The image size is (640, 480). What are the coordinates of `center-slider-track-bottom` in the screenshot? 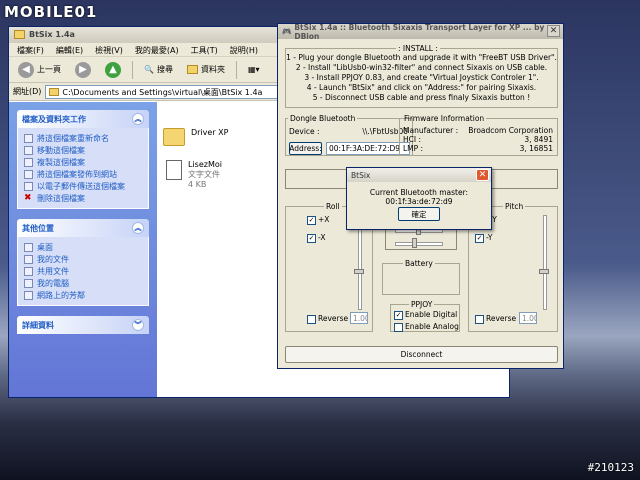 It's located at (419, 244).